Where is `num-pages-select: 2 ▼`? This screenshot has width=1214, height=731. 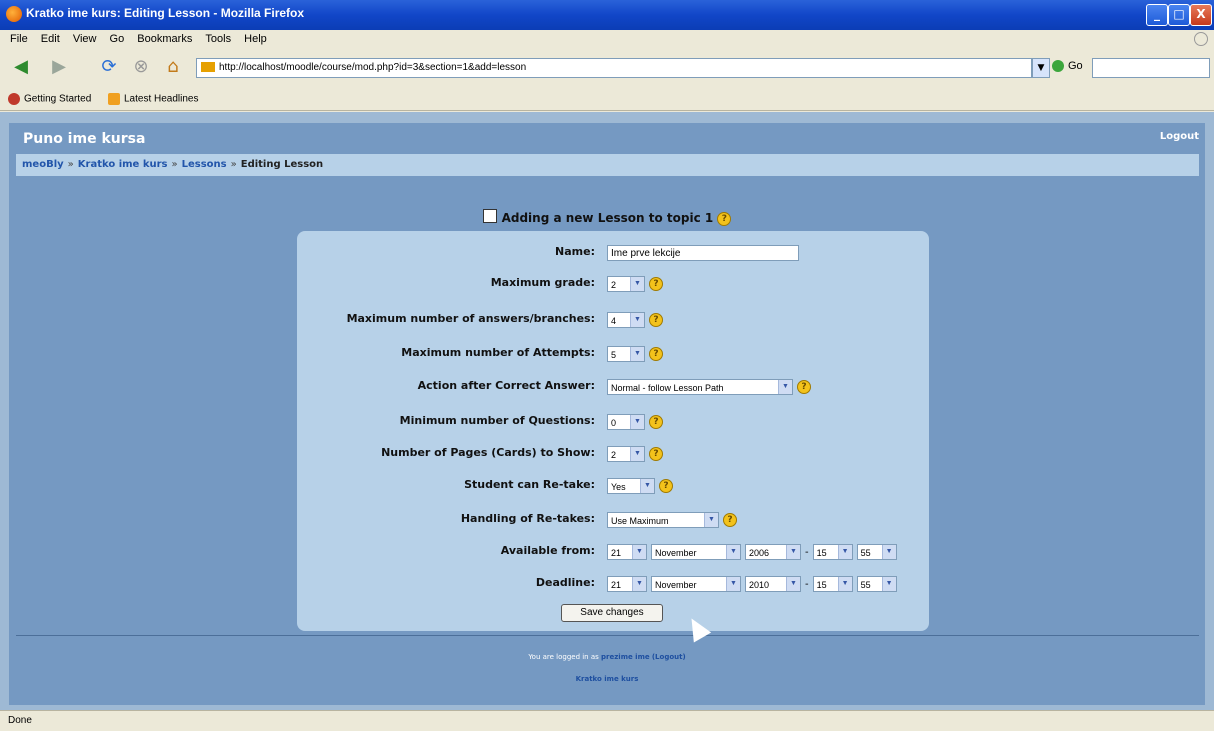 num-pages-select: 2 ▼ is located at coordinates (626, 454).